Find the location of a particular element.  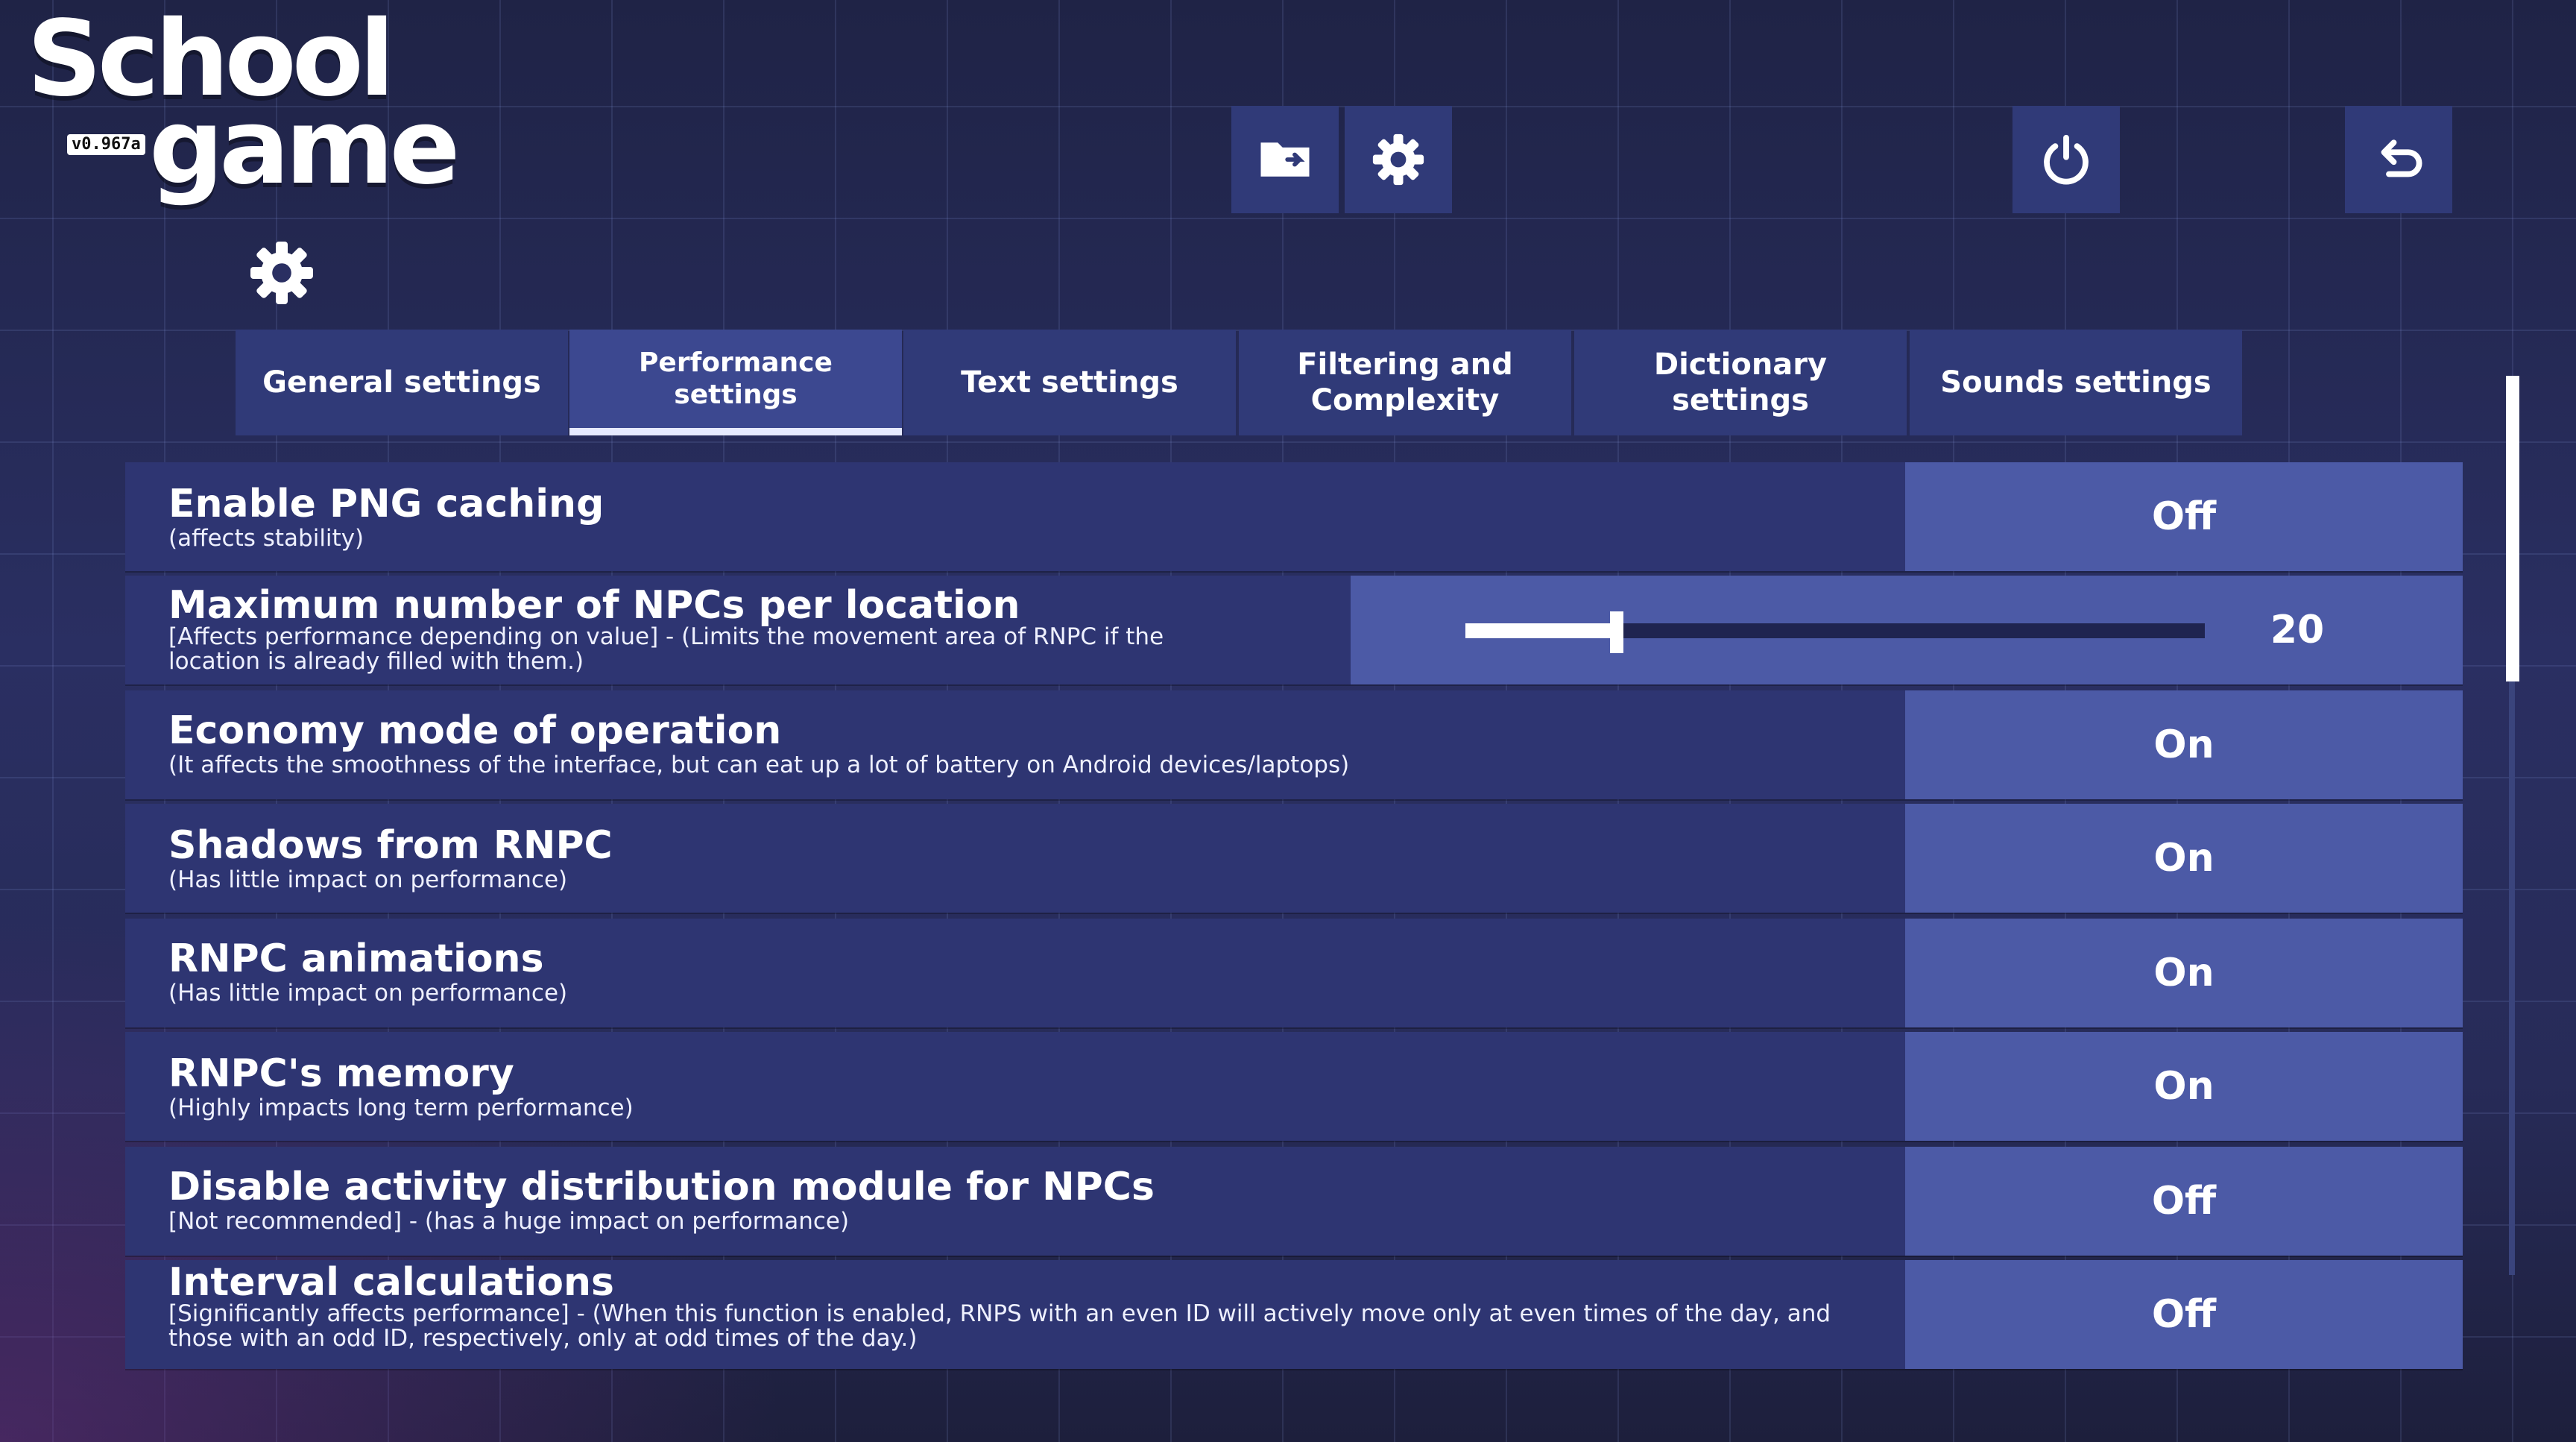

setting-title: Maximum number of NPCs per location is located at coordinates (594, 606).